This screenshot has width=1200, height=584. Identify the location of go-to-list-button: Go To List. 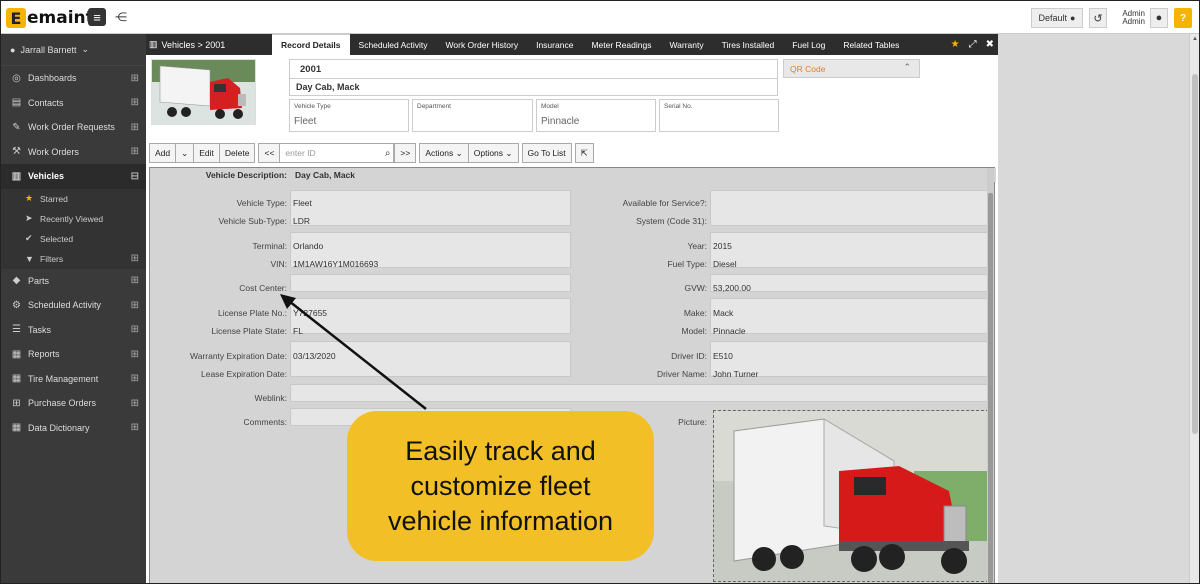
(546, 153).